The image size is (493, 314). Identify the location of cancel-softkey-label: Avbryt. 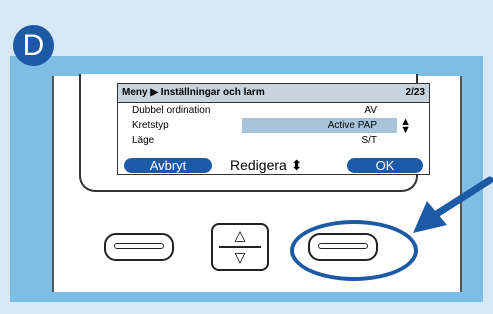
(168, 165).